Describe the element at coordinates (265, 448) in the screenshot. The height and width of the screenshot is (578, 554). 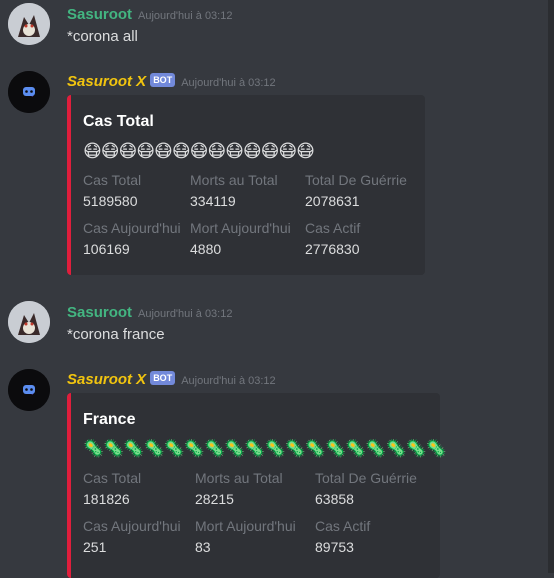
I see `virus-emoji-row: 🦠🦠🦠🦠🦠🦠🦠🦠🦠🦠🦠🦠🦠🦠🦠🦠🦠🦠` at that location.